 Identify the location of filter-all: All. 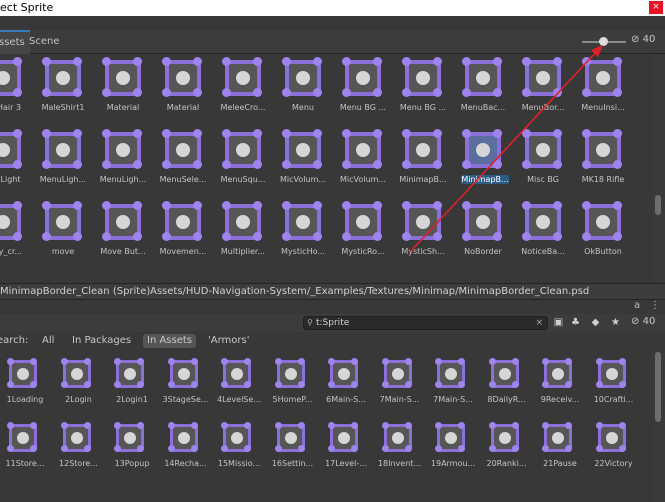
(48, 341).